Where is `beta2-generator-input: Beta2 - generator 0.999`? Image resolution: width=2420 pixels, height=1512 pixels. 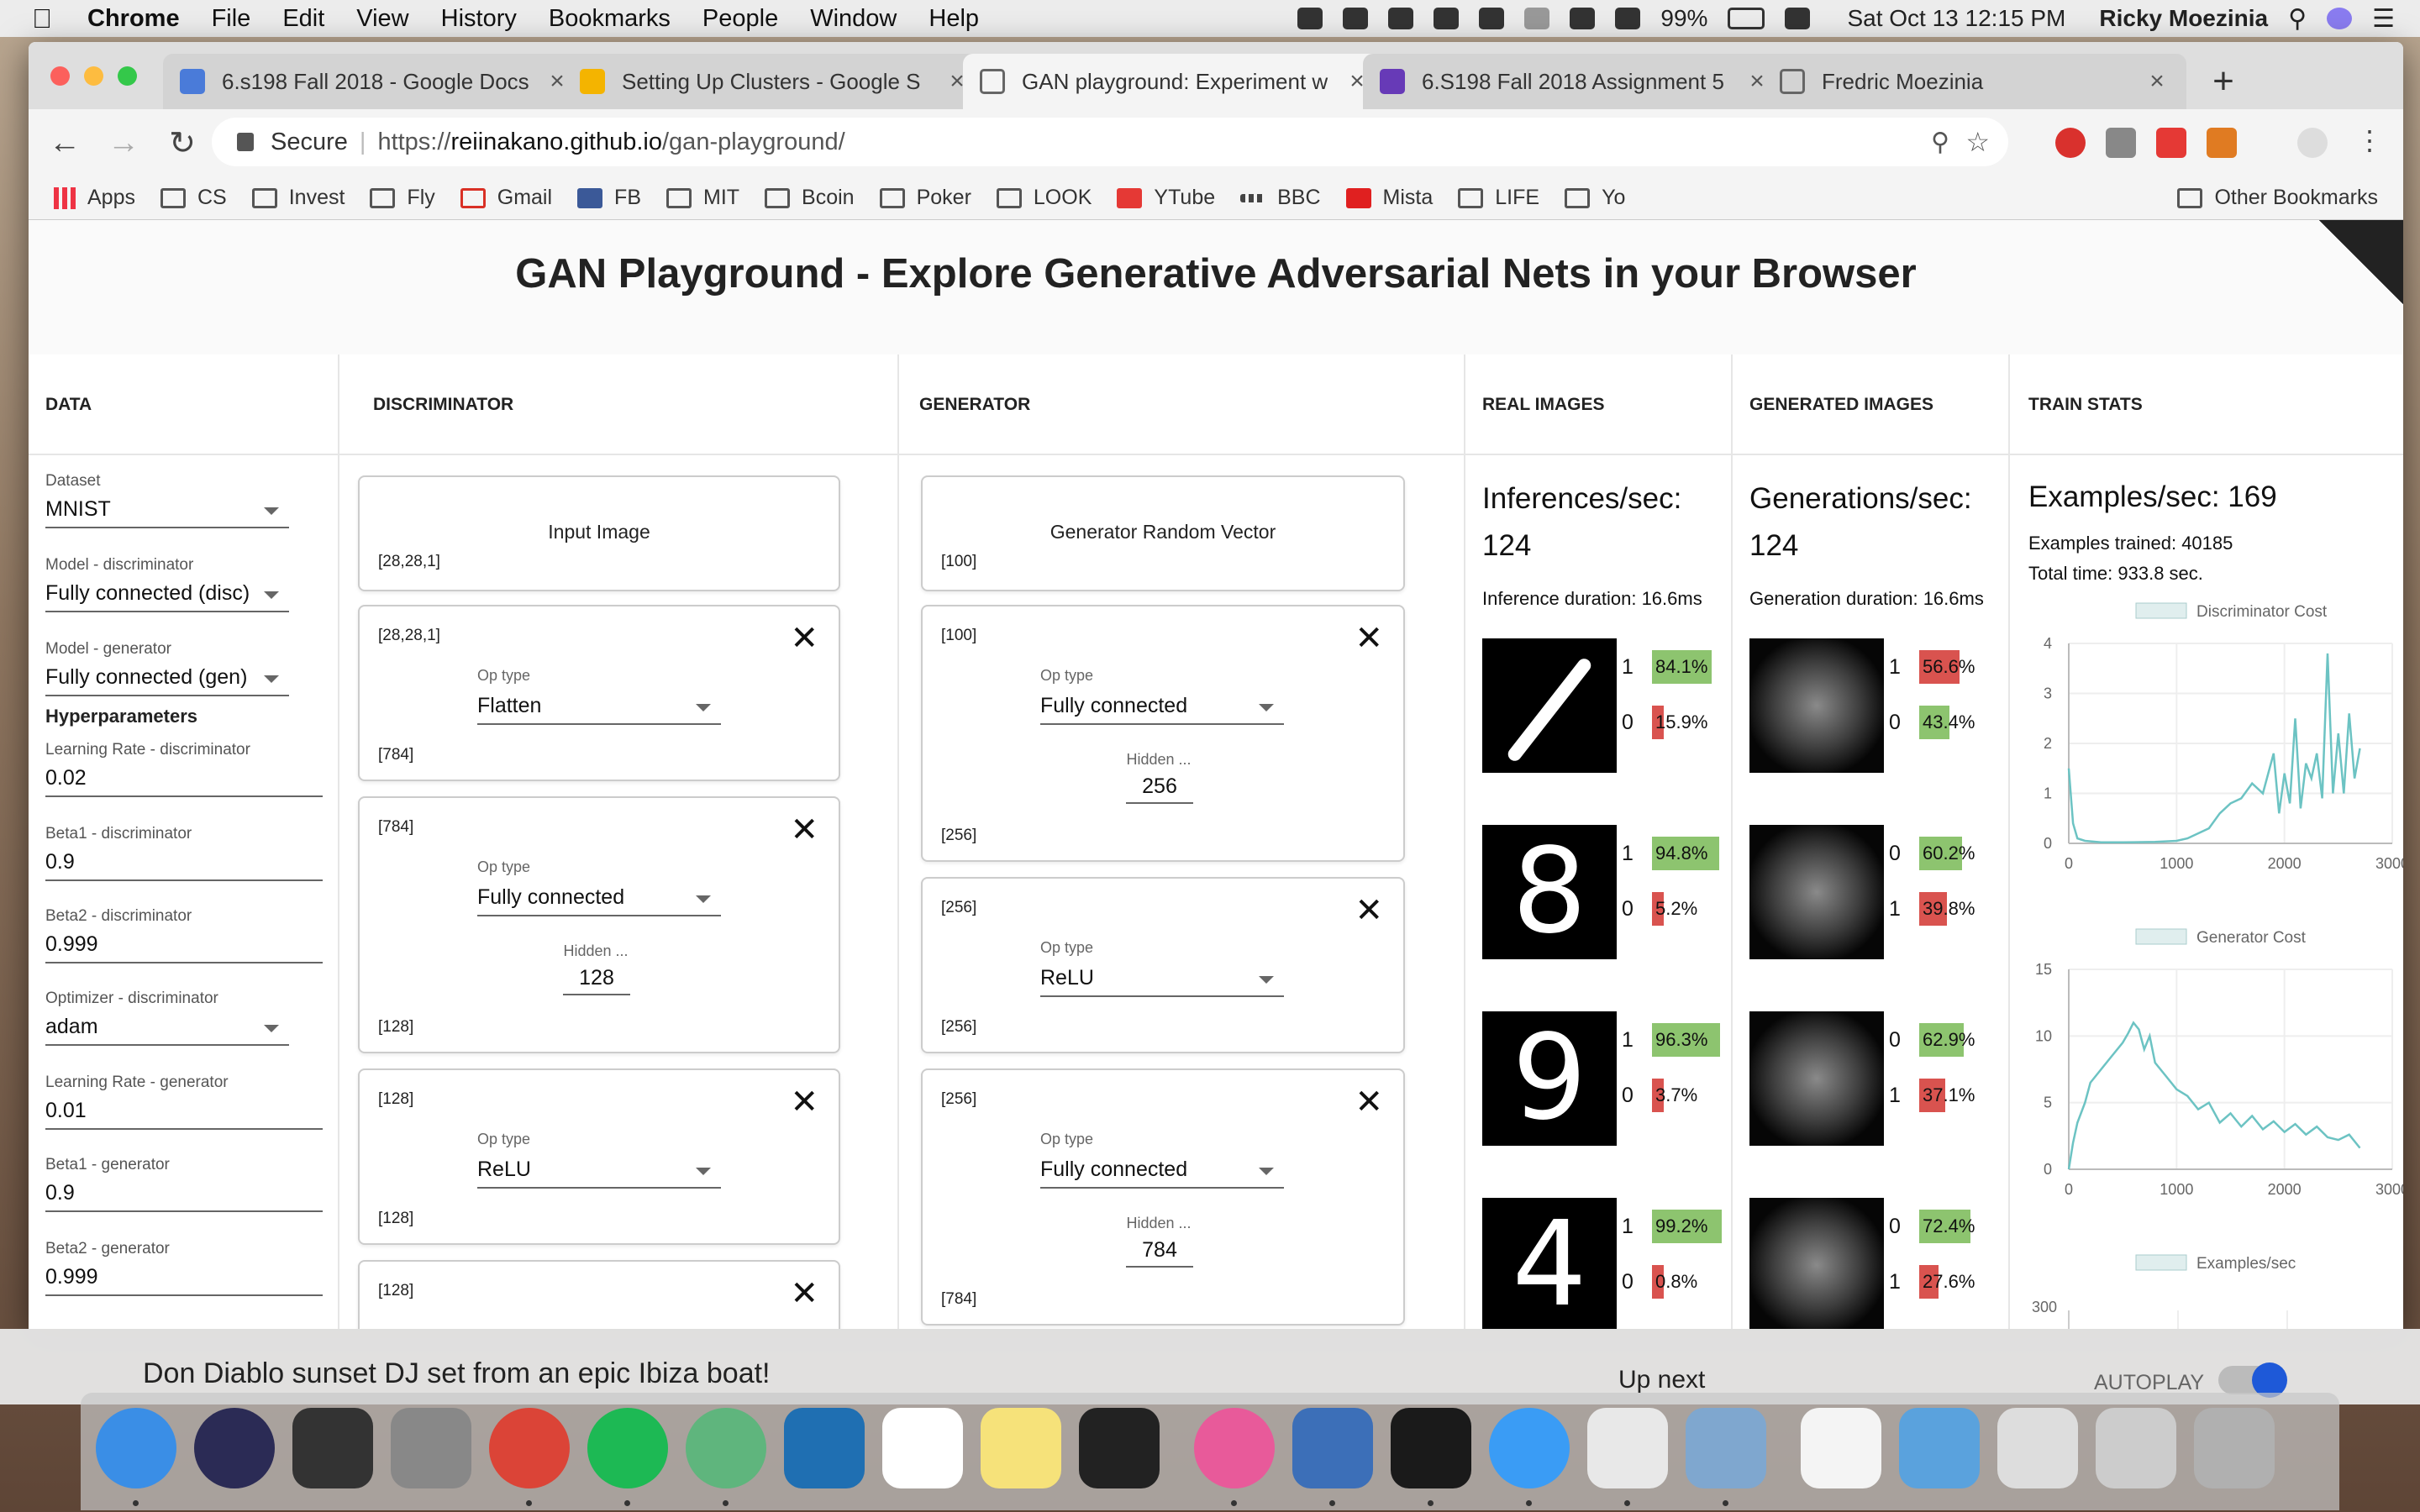
beta2-generator-input: Beta2 - generator 0.999 is located at coordinates (184, 1268).